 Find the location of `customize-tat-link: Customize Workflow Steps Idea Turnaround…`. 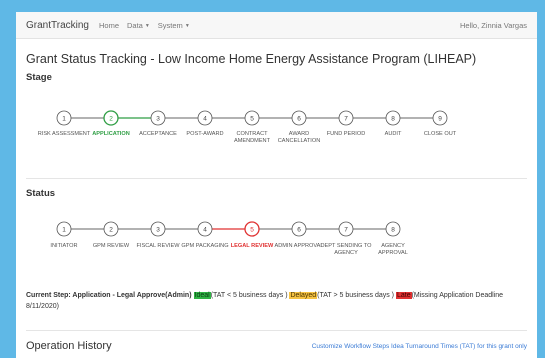

customize-tat-link: Customize Workflow Steps Idea Turnaround… is located at coordinates (419, 346).